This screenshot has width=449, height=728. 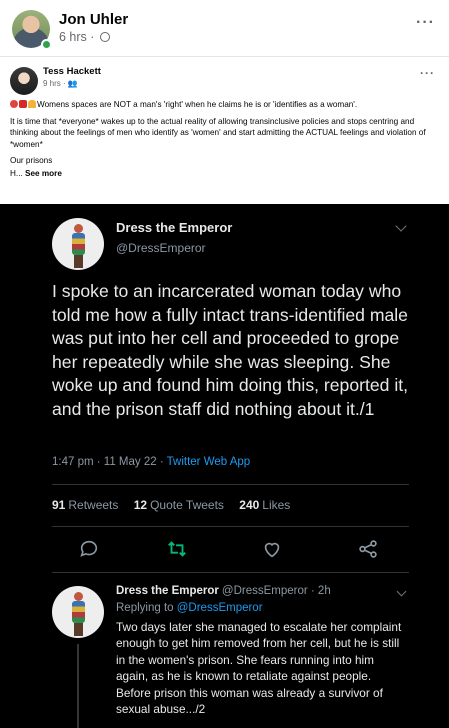 I want to click on alarm-clock-emoji-icon, so click(x=14, y=104).